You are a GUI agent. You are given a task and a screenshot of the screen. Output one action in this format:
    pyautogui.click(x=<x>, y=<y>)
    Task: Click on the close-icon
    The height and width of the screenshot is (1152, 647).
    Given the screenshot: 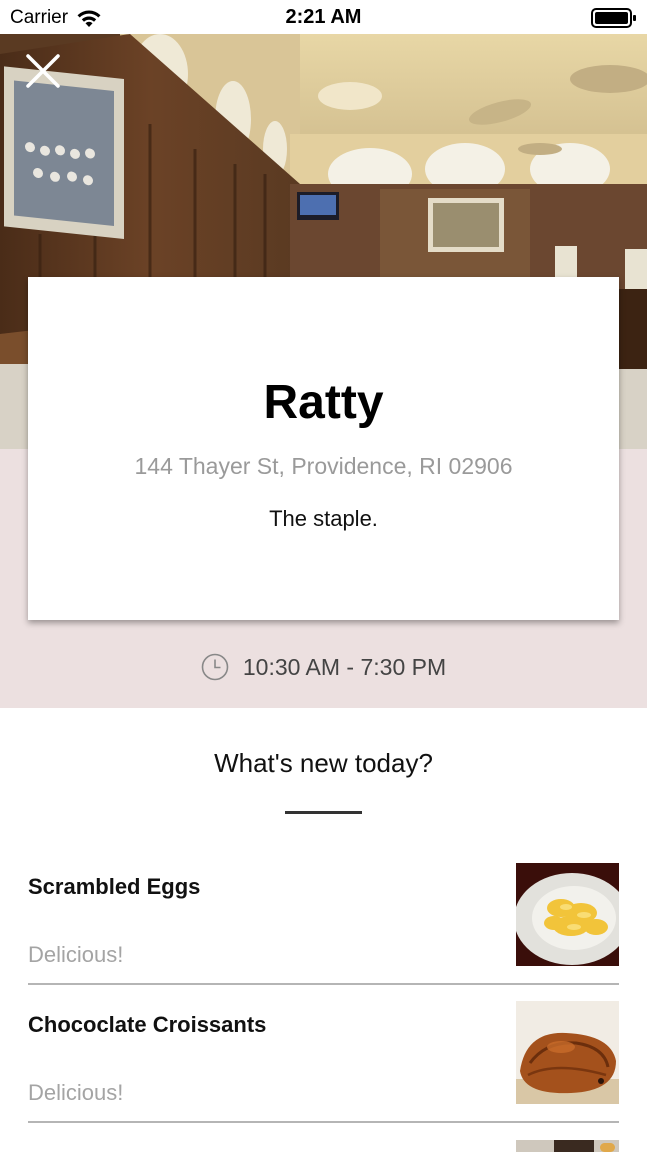 What is the action you would take?
    pyautogui.click(x=43, y=71)
    